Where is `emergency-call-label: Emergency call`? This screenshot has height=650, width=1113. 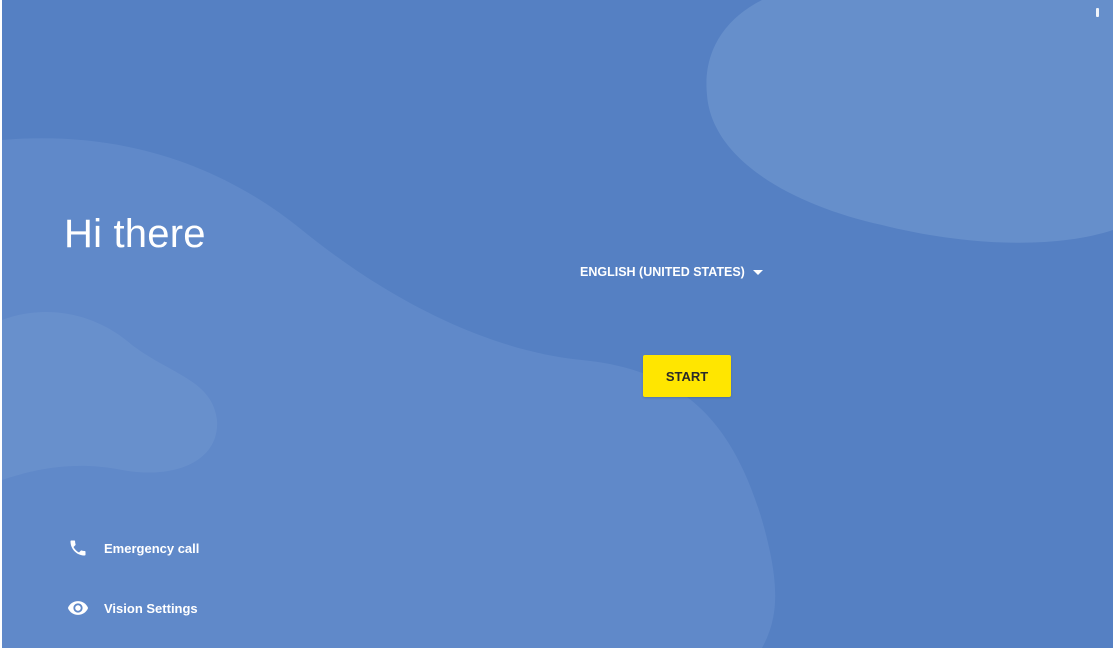 emergency-call-label: Emergency call is located at coordinates (152, 548).